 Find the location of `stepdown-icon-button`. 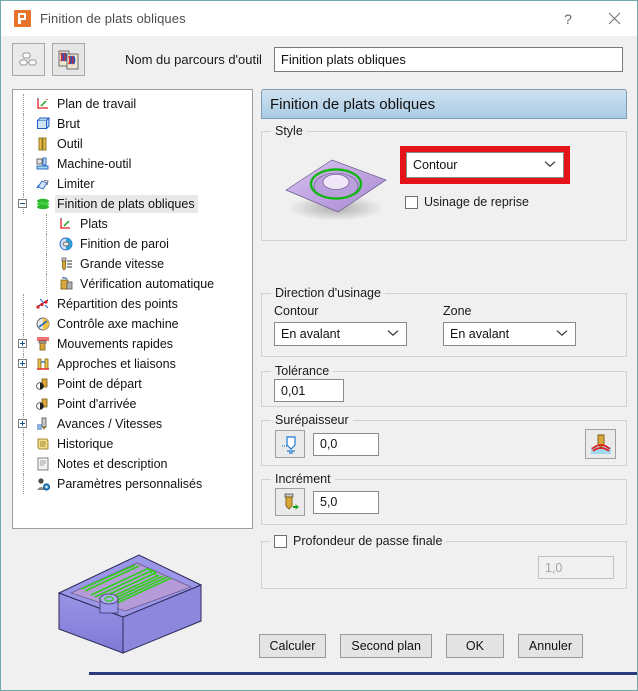

stepdown-icon-button is located at coordinates (290, 502).